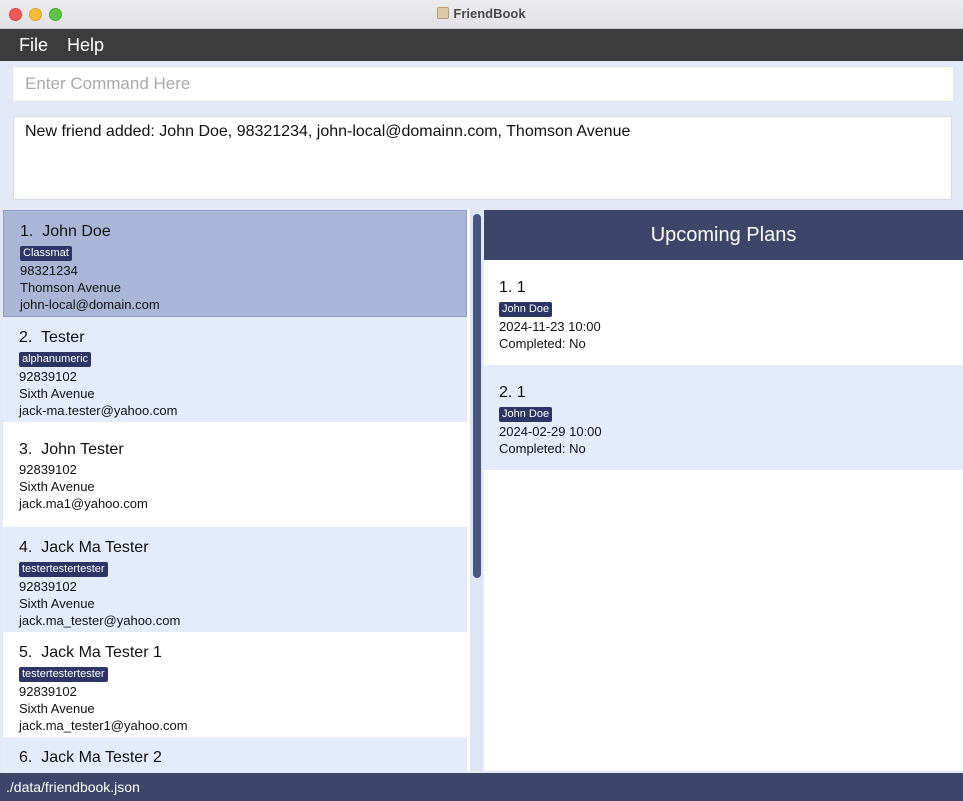  What do you see at coordinates (481, 787) in the screenshot?
I see `status-bar: ./data/friendbook.json` at bounding box center [481, 787].